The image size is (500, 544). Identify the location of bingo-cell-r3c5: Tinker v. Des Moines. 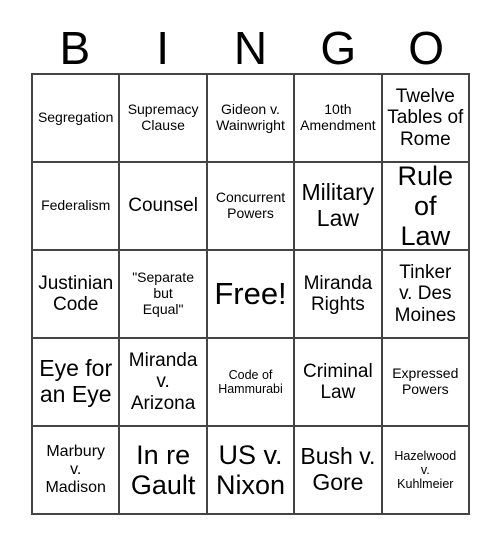
(426, 295).